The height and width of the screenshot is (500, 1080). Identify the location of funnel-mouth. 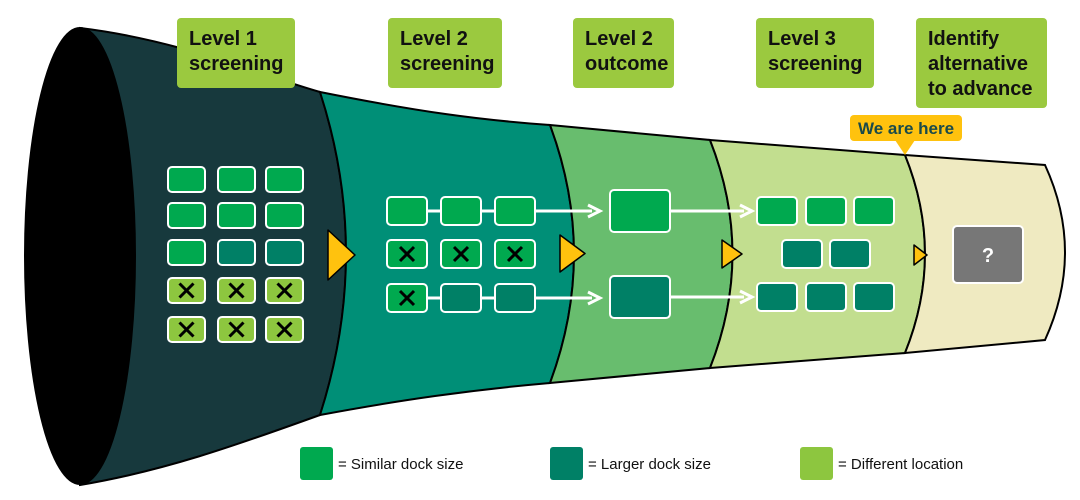
(80, 256).